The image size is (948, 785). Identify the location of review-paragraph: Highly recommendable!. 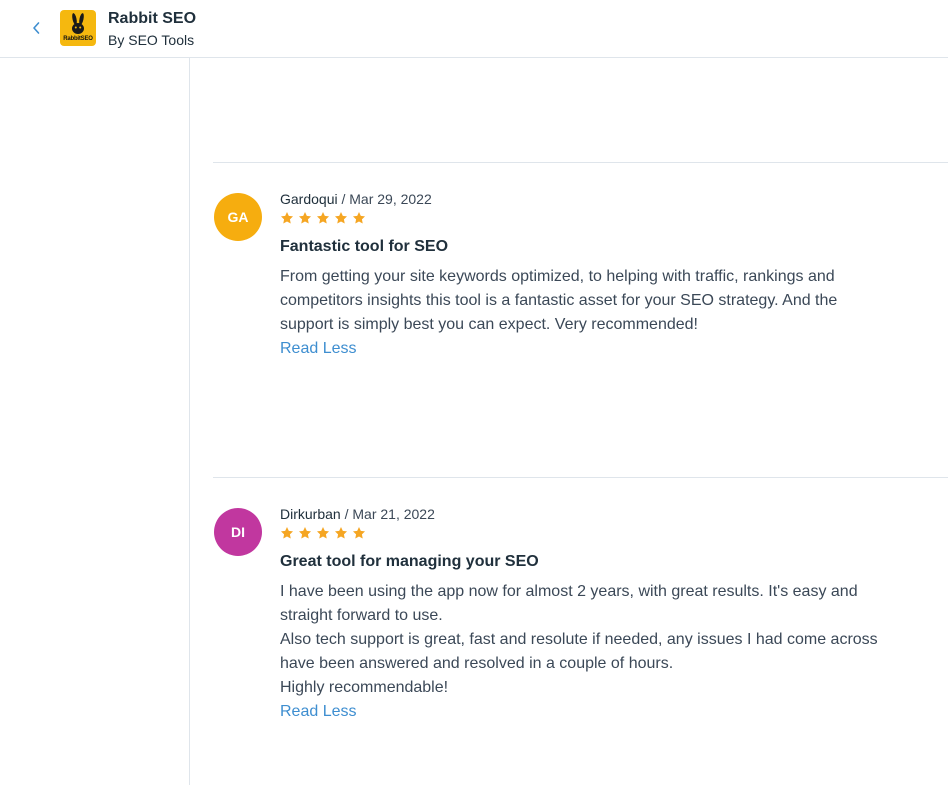
(364, 687).